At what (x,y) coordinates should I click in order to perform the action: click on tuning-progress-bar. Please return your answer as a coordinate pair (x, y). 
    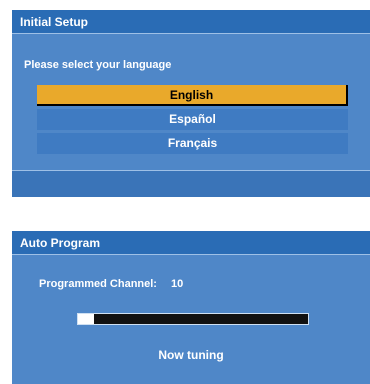
    Looking at the image, I should click on (193, 319).